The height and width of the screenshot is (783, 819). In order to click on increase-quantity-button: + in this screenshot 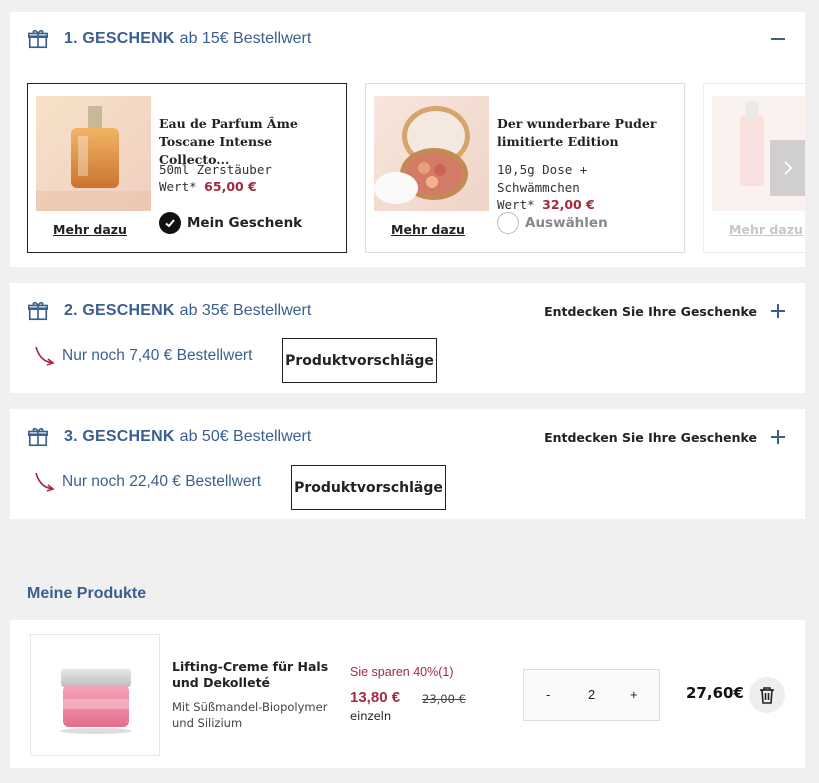, I will do `click(634, 694)`.